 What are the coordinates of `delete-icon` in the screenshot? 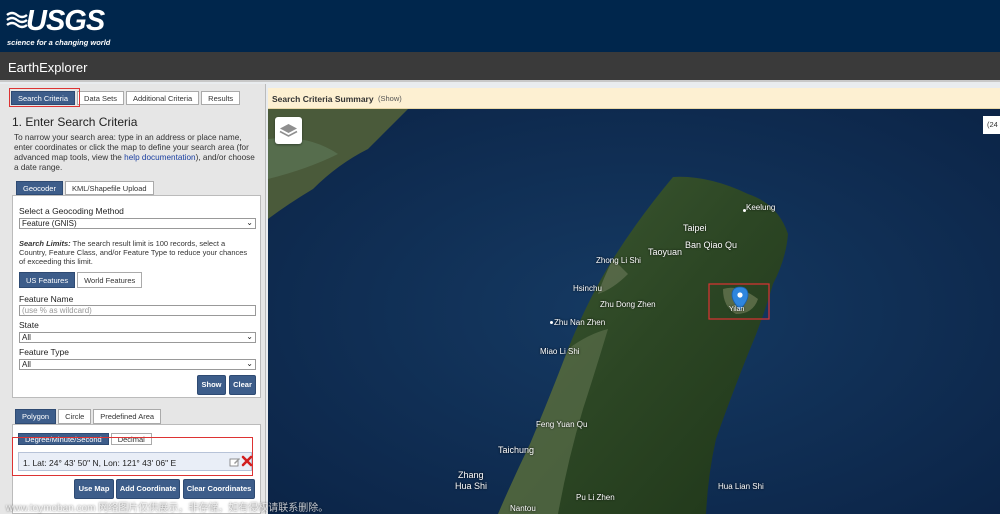 It's located at (247, 461).